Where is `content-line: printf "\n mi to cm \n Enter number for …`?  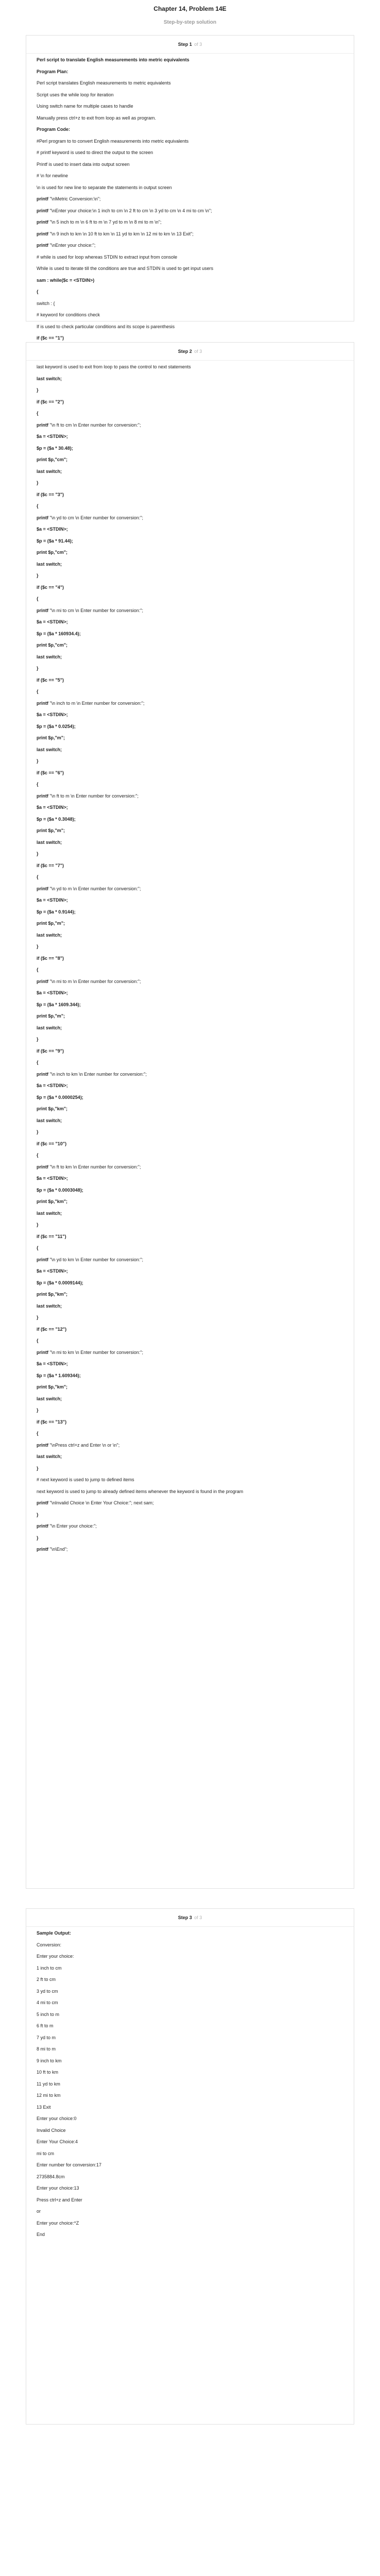
content-line: printf "\n mi to cm \n Enter number for … is located at coordinates (190, 610).